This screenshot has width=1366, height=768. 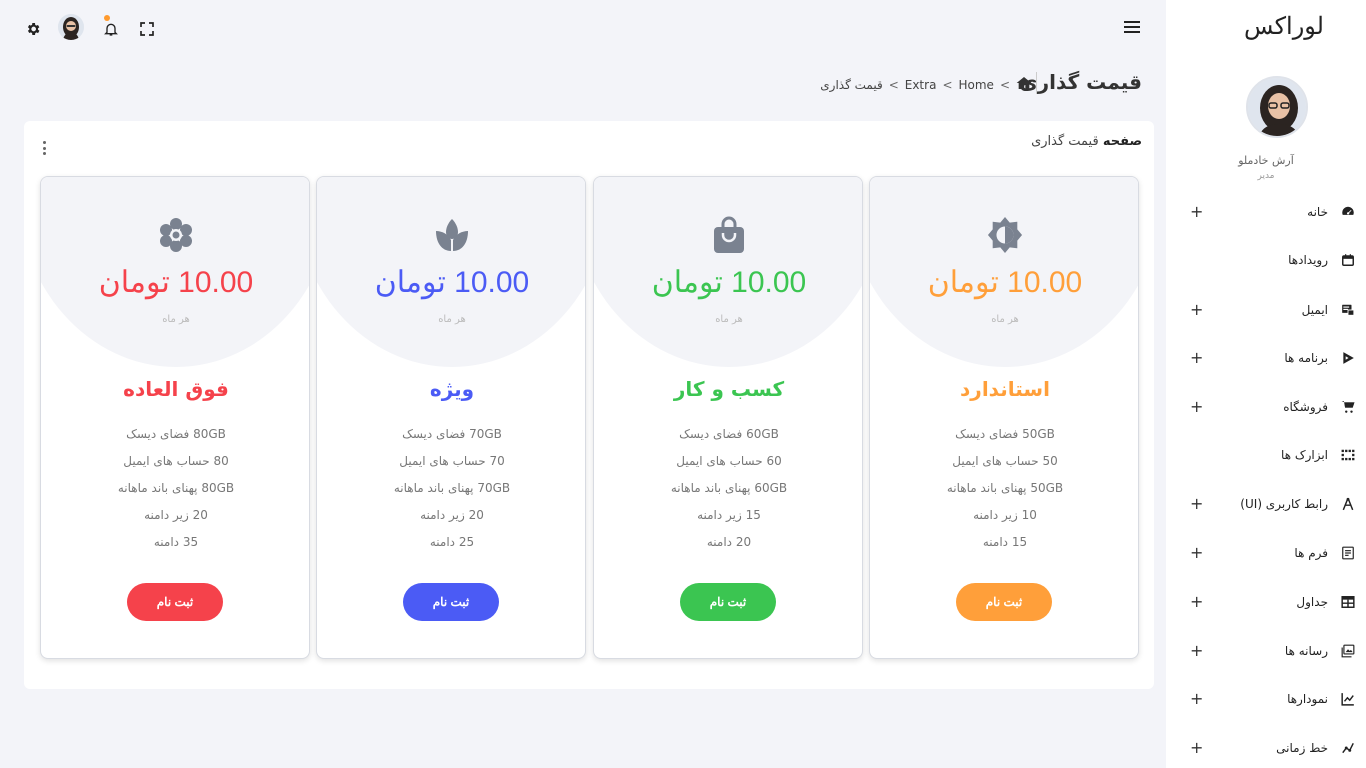 What do you see at coordinates (1024, 84) in the screenshot?
I see `home-icon` at bounding box center [1024, 84].